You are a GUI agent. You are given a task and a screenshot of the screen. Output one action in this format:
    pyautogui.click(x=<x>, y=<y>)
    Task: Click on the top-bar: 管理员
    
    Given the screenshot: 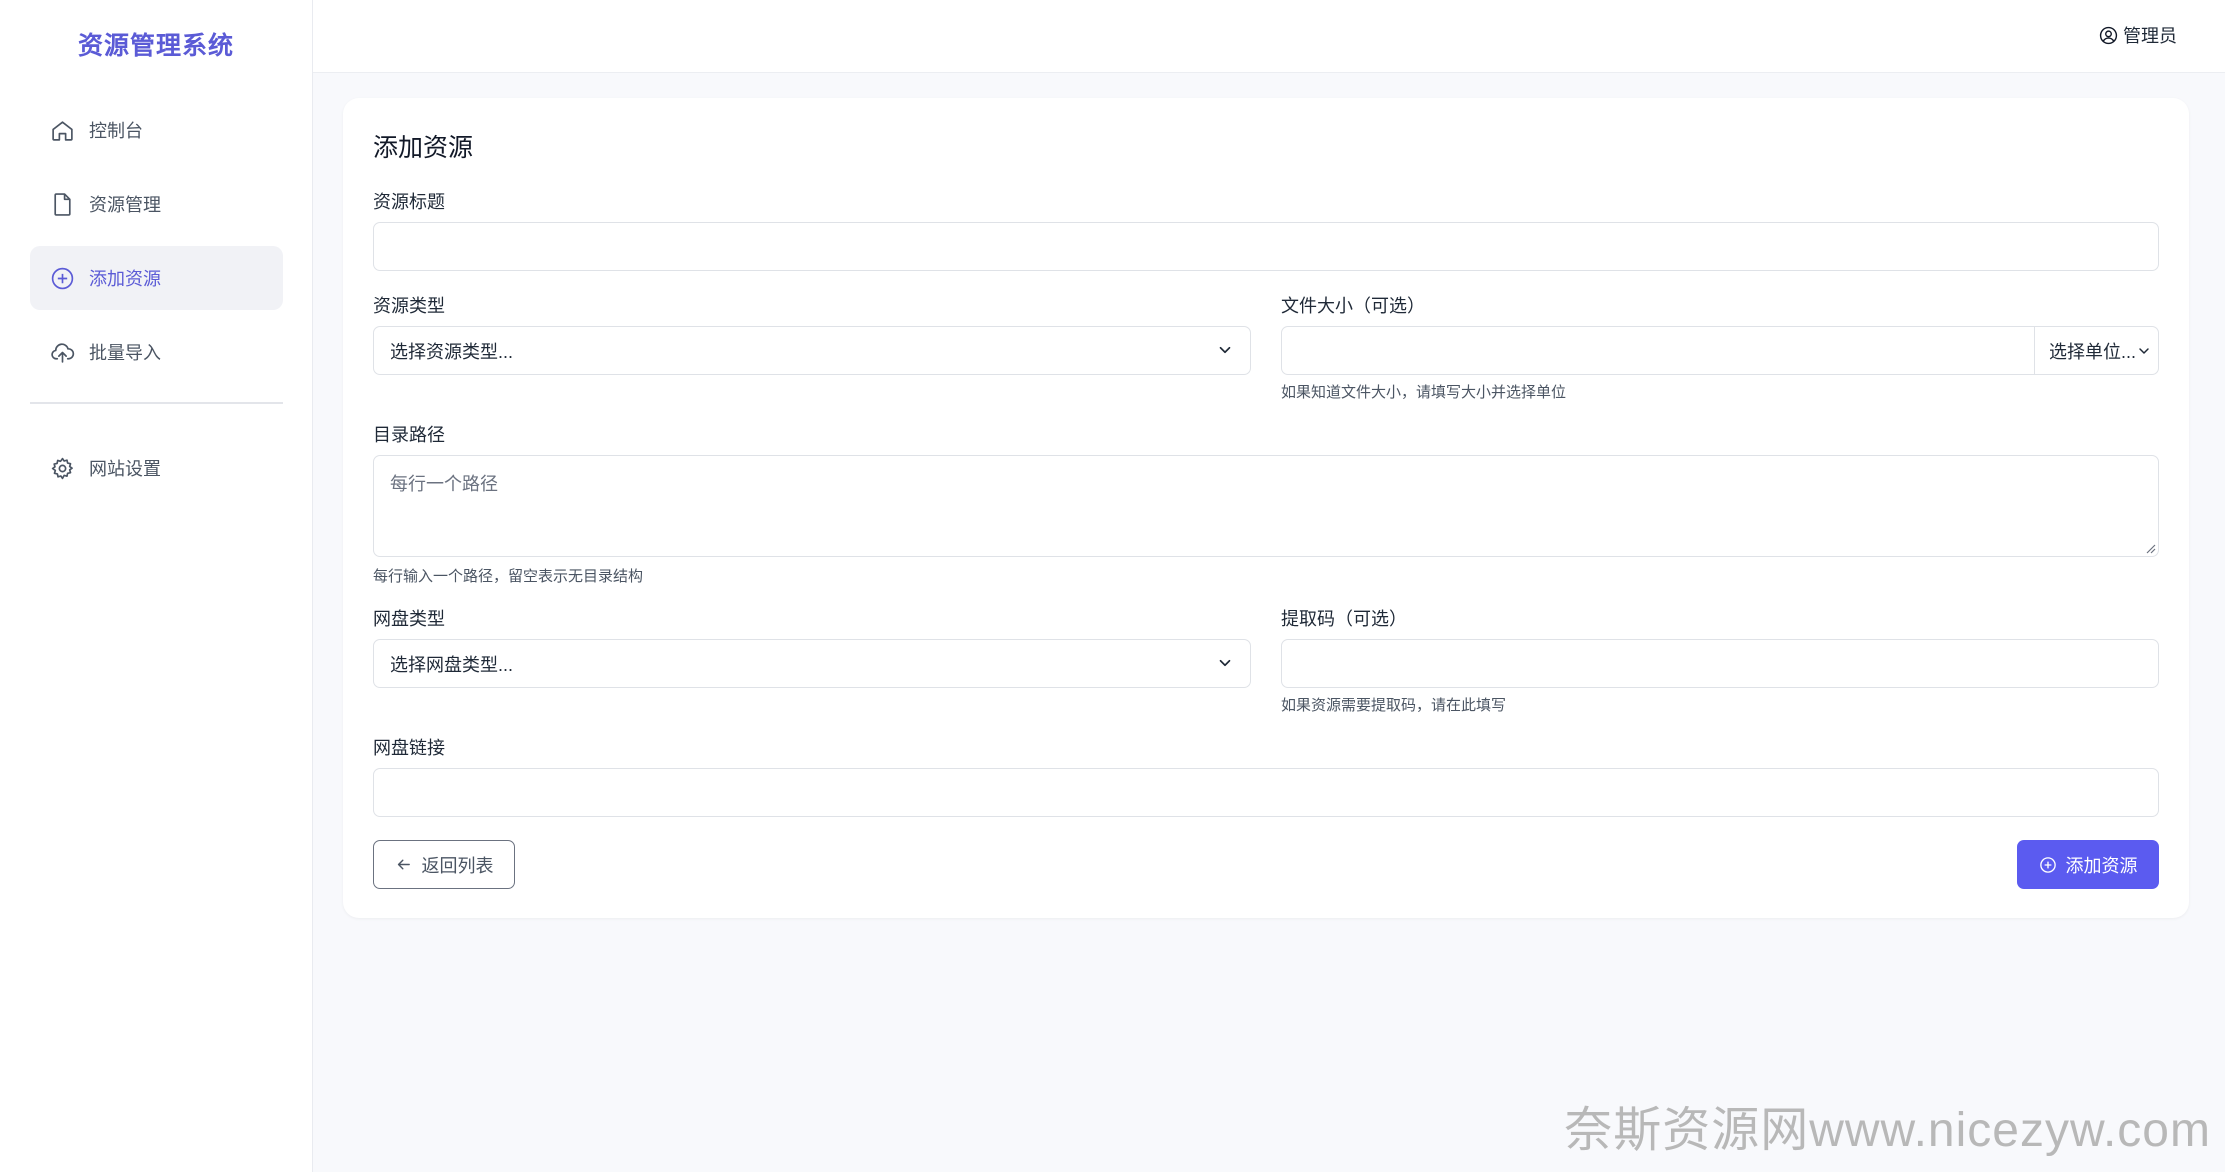 What is the action you would take?
    pyautogui.click(x=1269, y=36)
    